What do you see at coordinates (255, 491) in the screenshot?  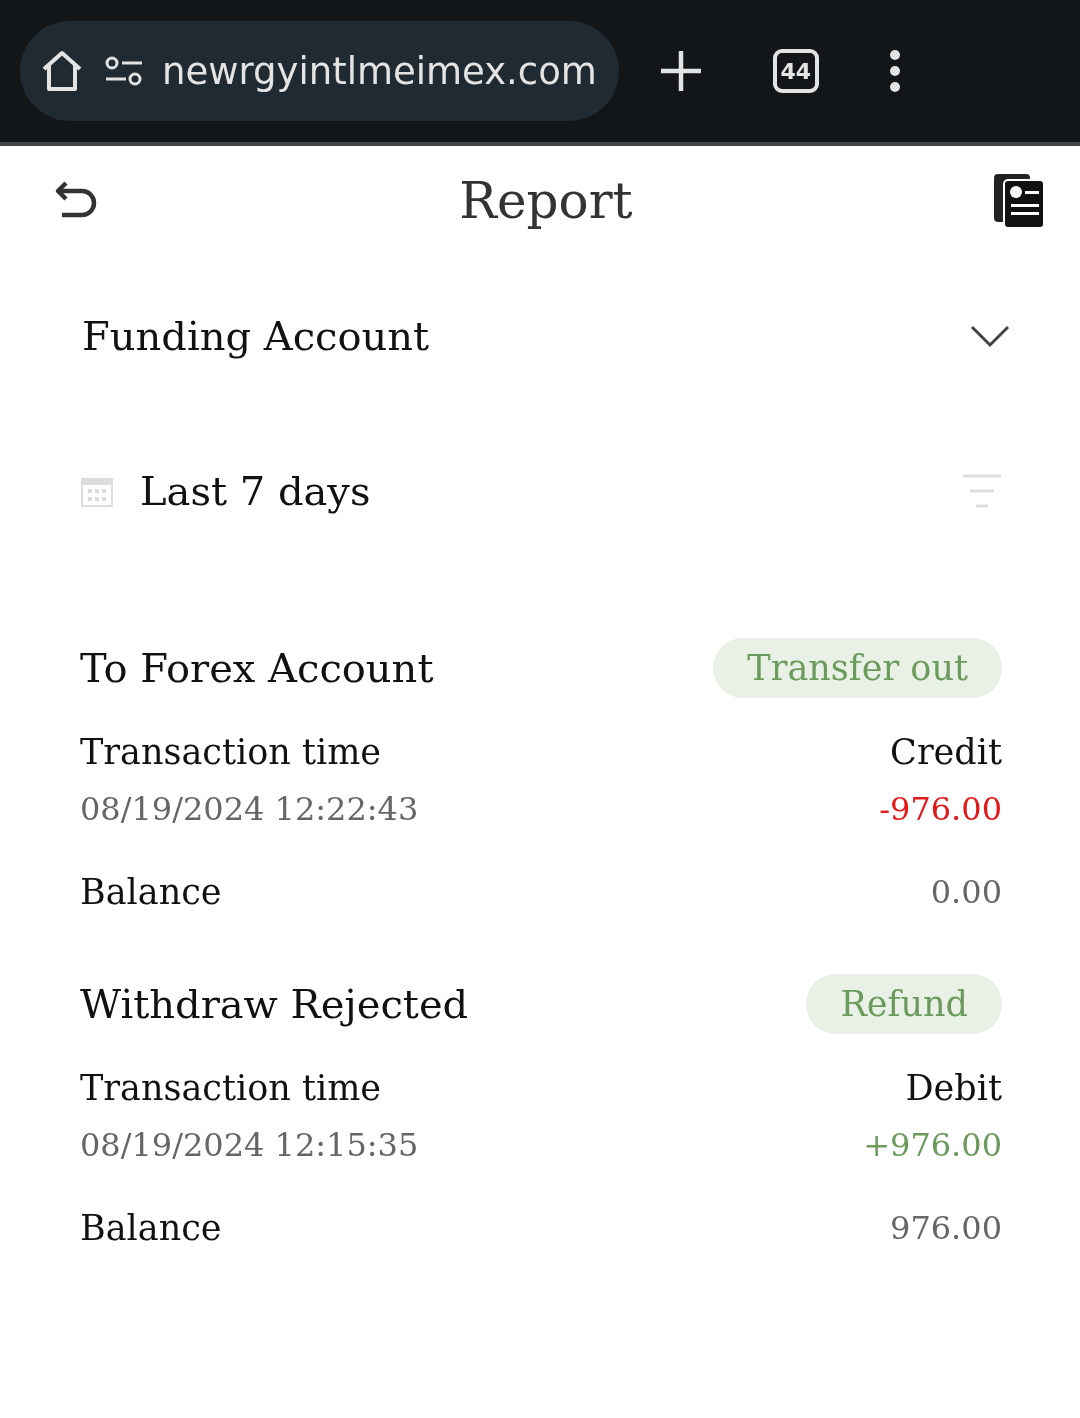 I see `period-label: Last 7 days` at bounding box center [255, 491].